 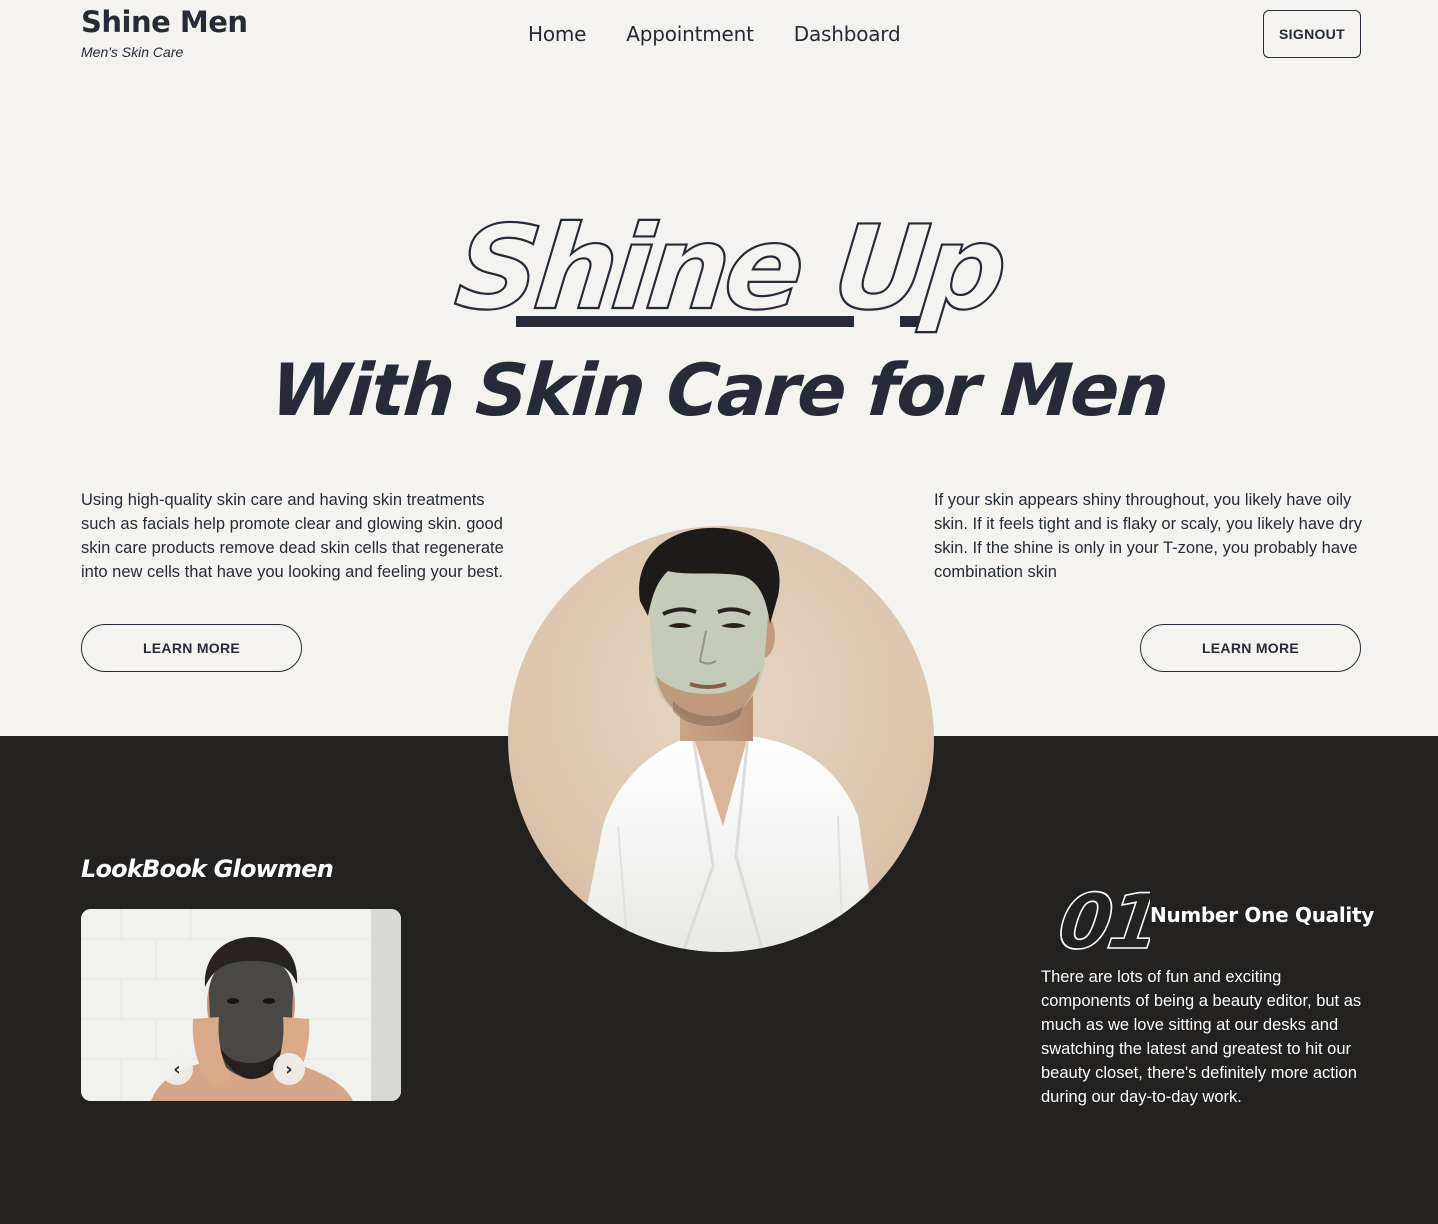 I want to click on quality-number-svg: 01, so click(x=1108, y=923).